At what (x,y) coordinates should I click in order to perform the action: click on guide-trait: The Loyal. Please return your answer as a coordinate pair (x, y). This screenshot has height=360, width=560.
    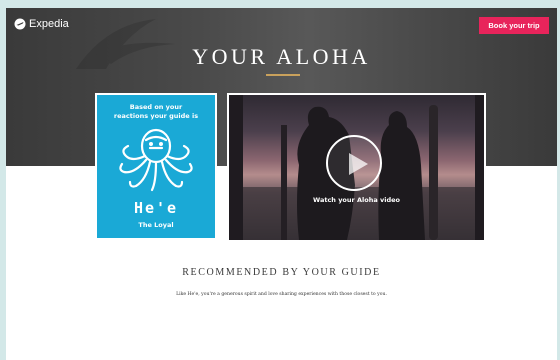
    Looking at the image, I should click on (156, 225).